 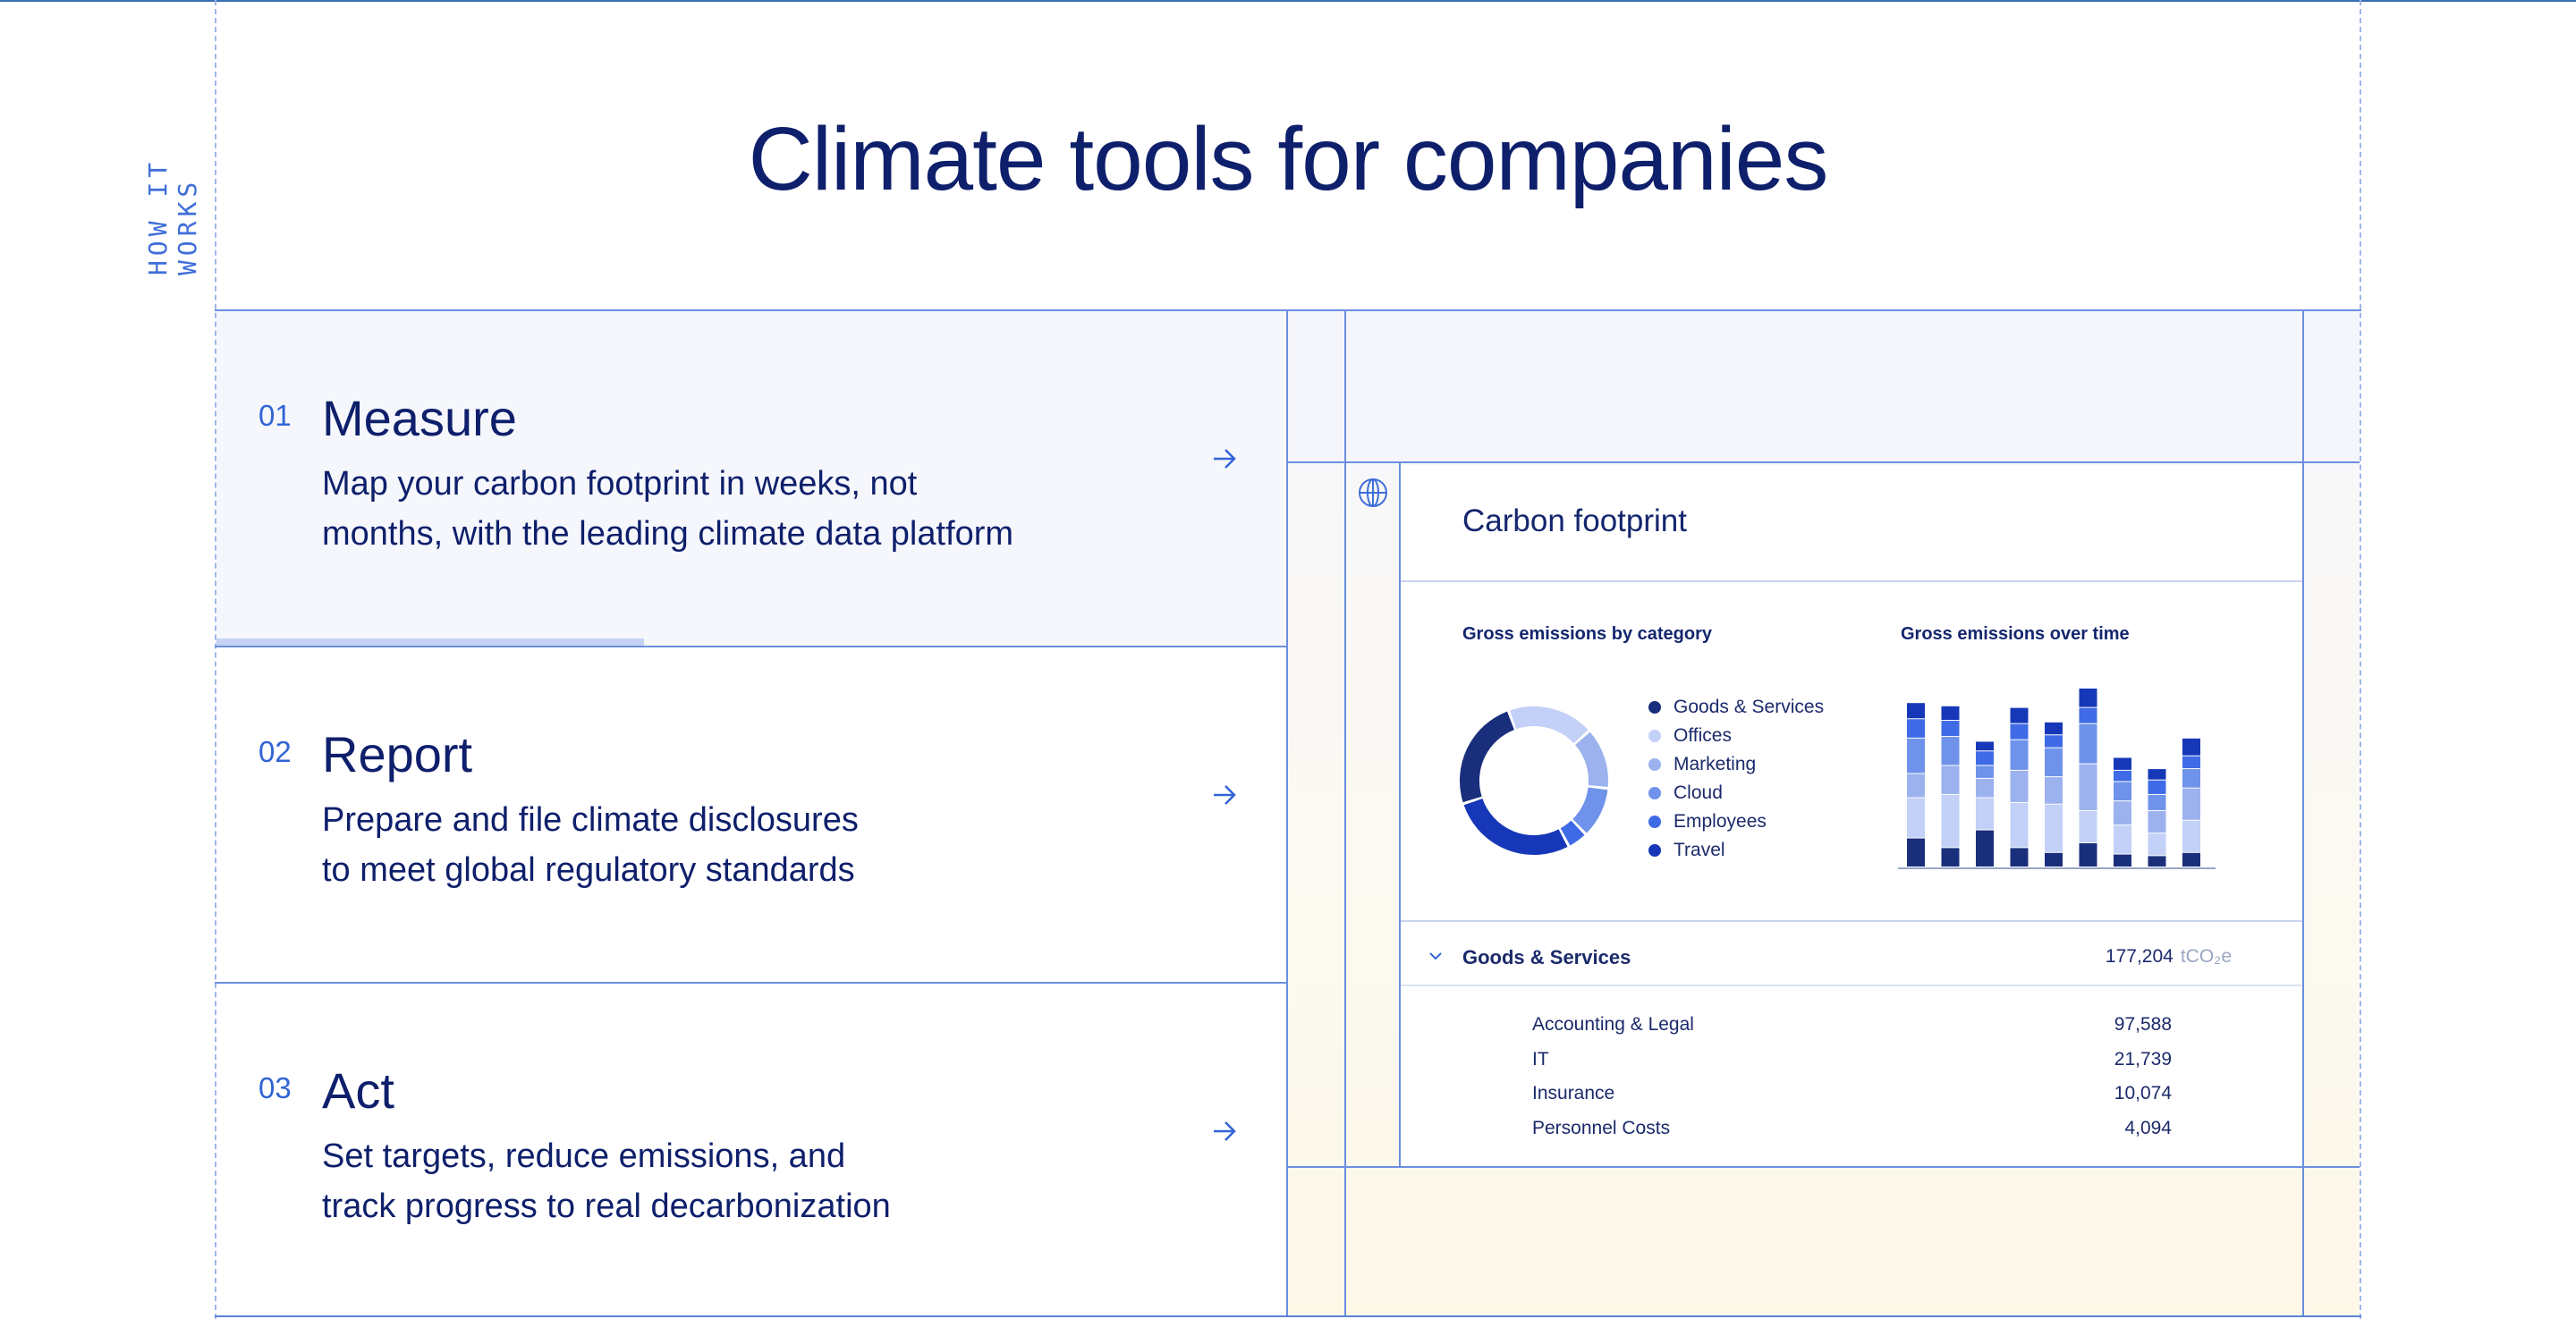 What do you see at coordinates (588, 870) in the screenshot?
I see `step-description-line: to meet global regulatory standards` at bounding box center [588, 870].